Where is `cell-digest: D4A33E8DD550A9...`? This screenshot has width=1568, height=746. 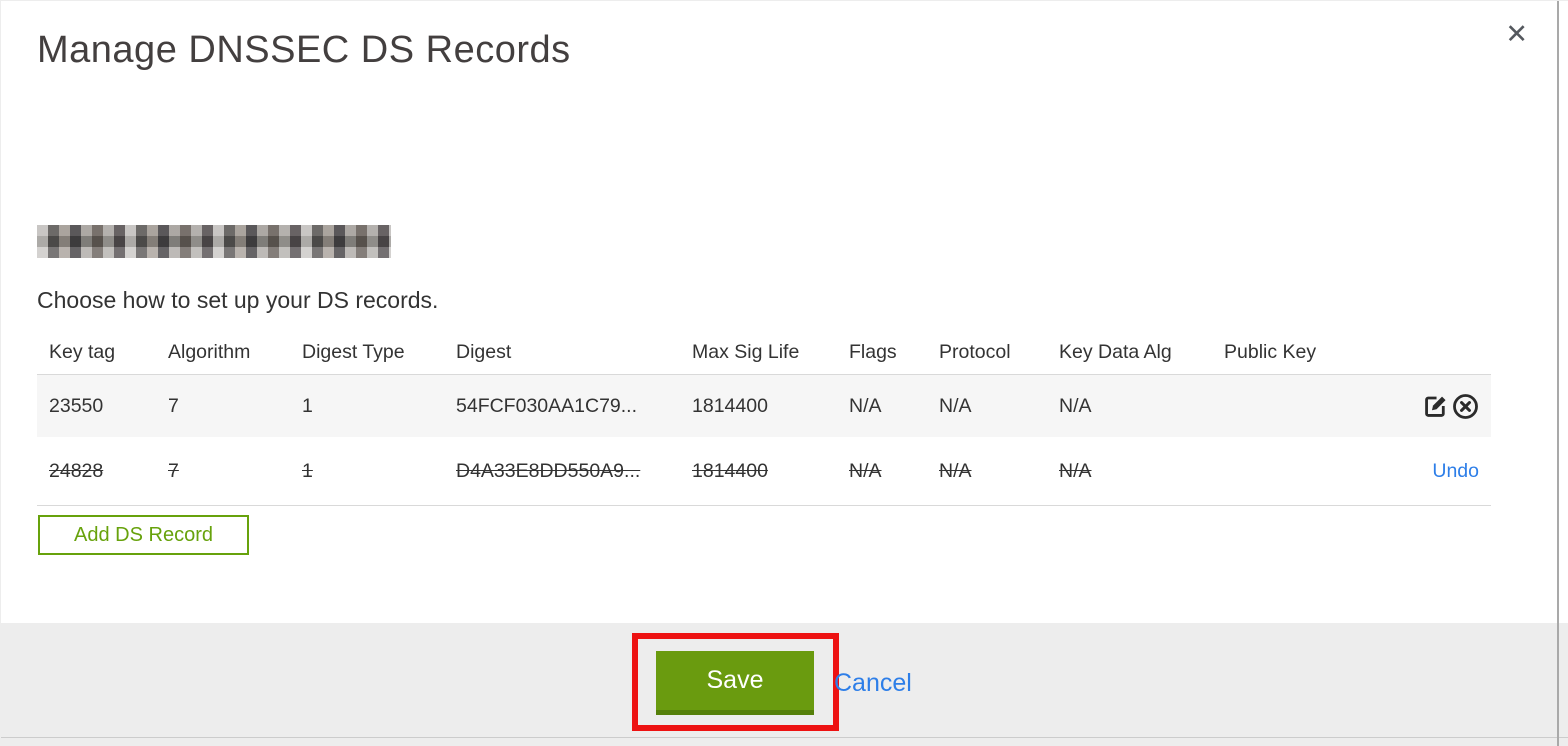 cell-digest: D4A33E8DD550A9... is located at coordinates (548, 470).